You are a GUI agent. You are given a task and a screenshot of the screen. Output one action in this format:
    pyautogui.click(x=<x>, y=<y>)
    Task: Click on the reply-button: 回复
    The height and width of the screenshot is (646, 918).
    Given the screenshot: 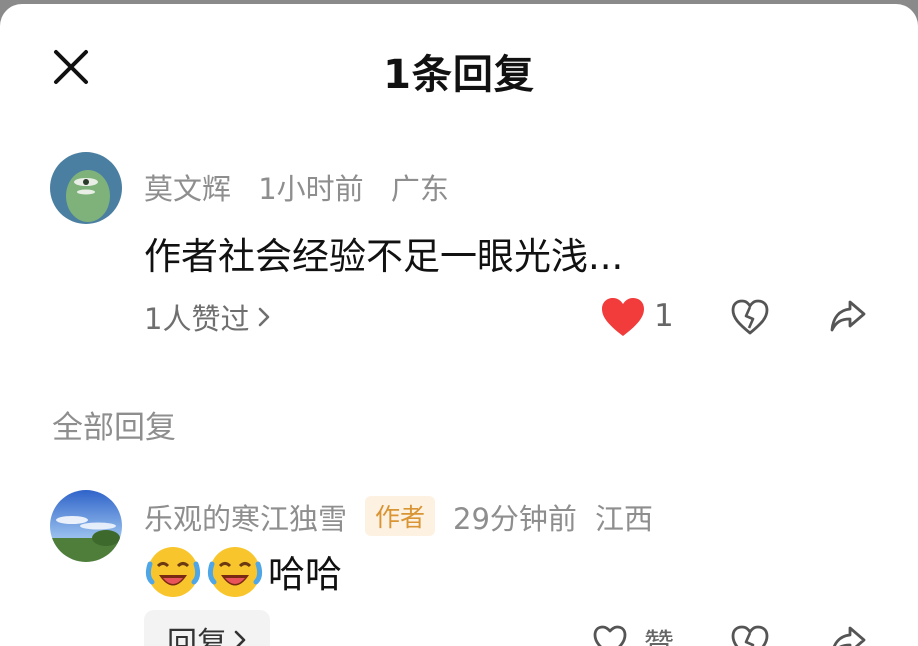 What is the action you would take?
    pyautogui.click(x=207, y=628)
    